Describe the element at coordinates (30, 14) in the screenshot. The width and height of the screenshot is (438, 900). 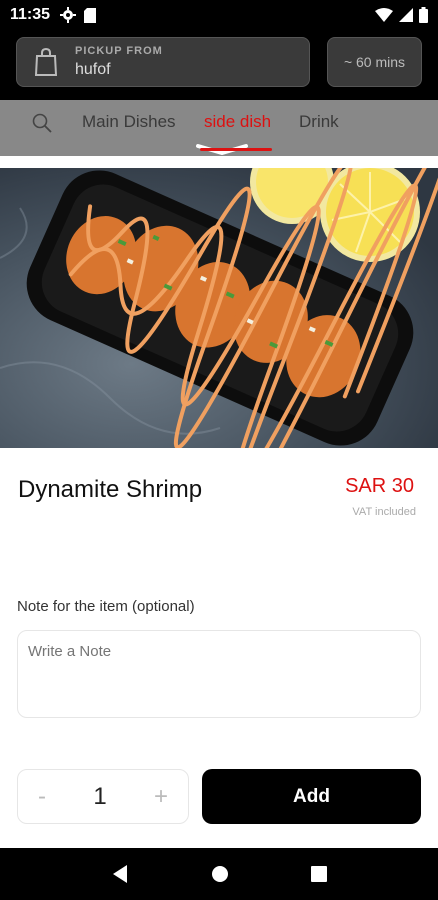
I see `status-time: 11:35` at that location.